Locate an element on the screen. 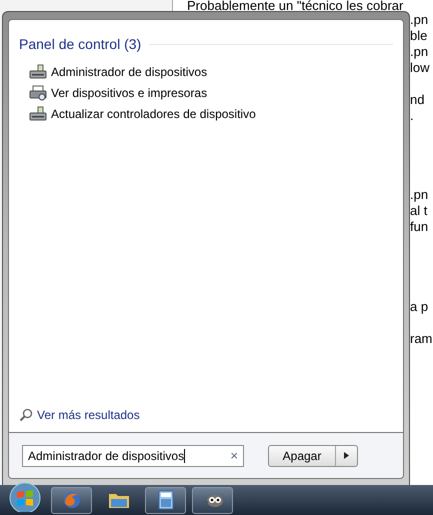 The width and height of the screenshot is (433, 515). document-text: low is located at coordinates (420, 68).